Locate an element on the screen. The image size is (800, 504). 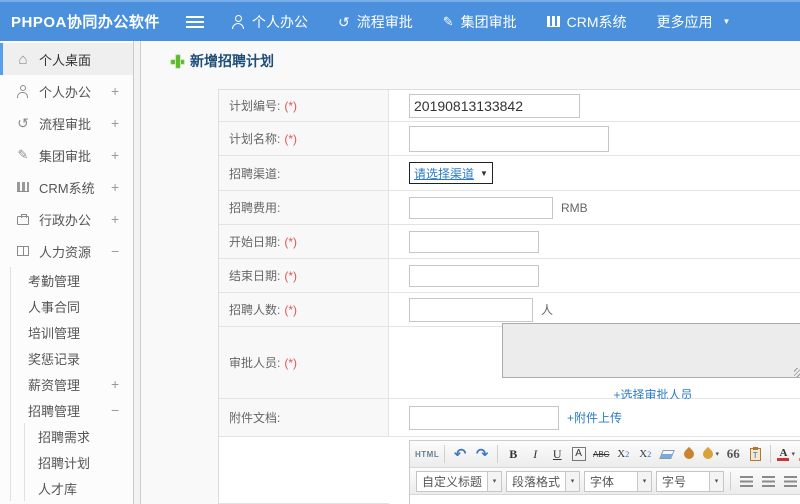
sidebar-scrollbar is located at coordinates (137, 272).